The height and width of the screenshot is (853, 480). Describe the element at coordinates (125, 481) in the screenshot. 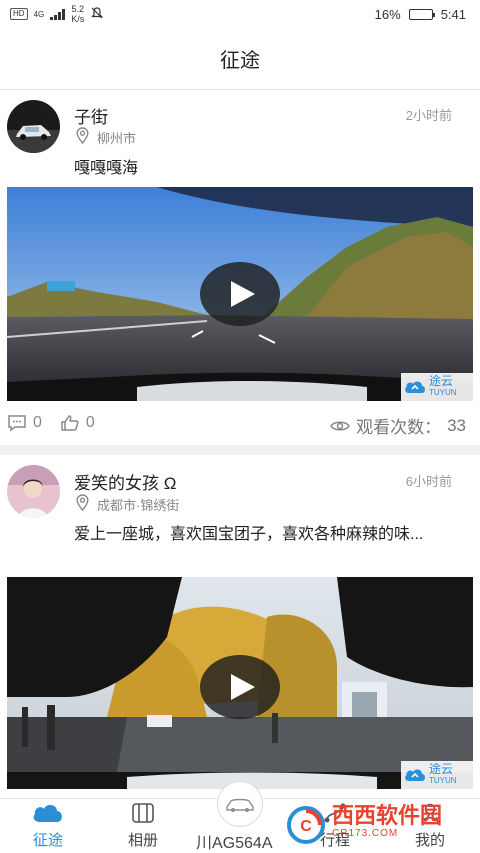

I see `user-name: 爱笑的女孩 Ω` at that location.